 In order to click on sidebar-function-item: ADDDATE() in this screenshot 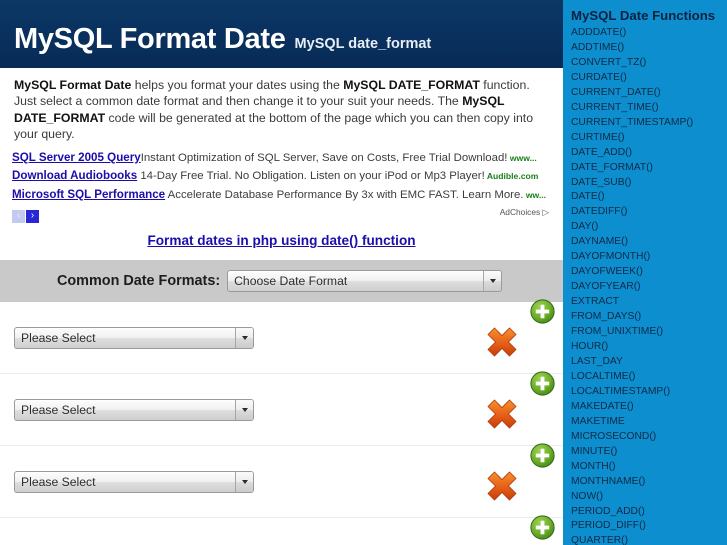, I will do `click(649, 33)`.